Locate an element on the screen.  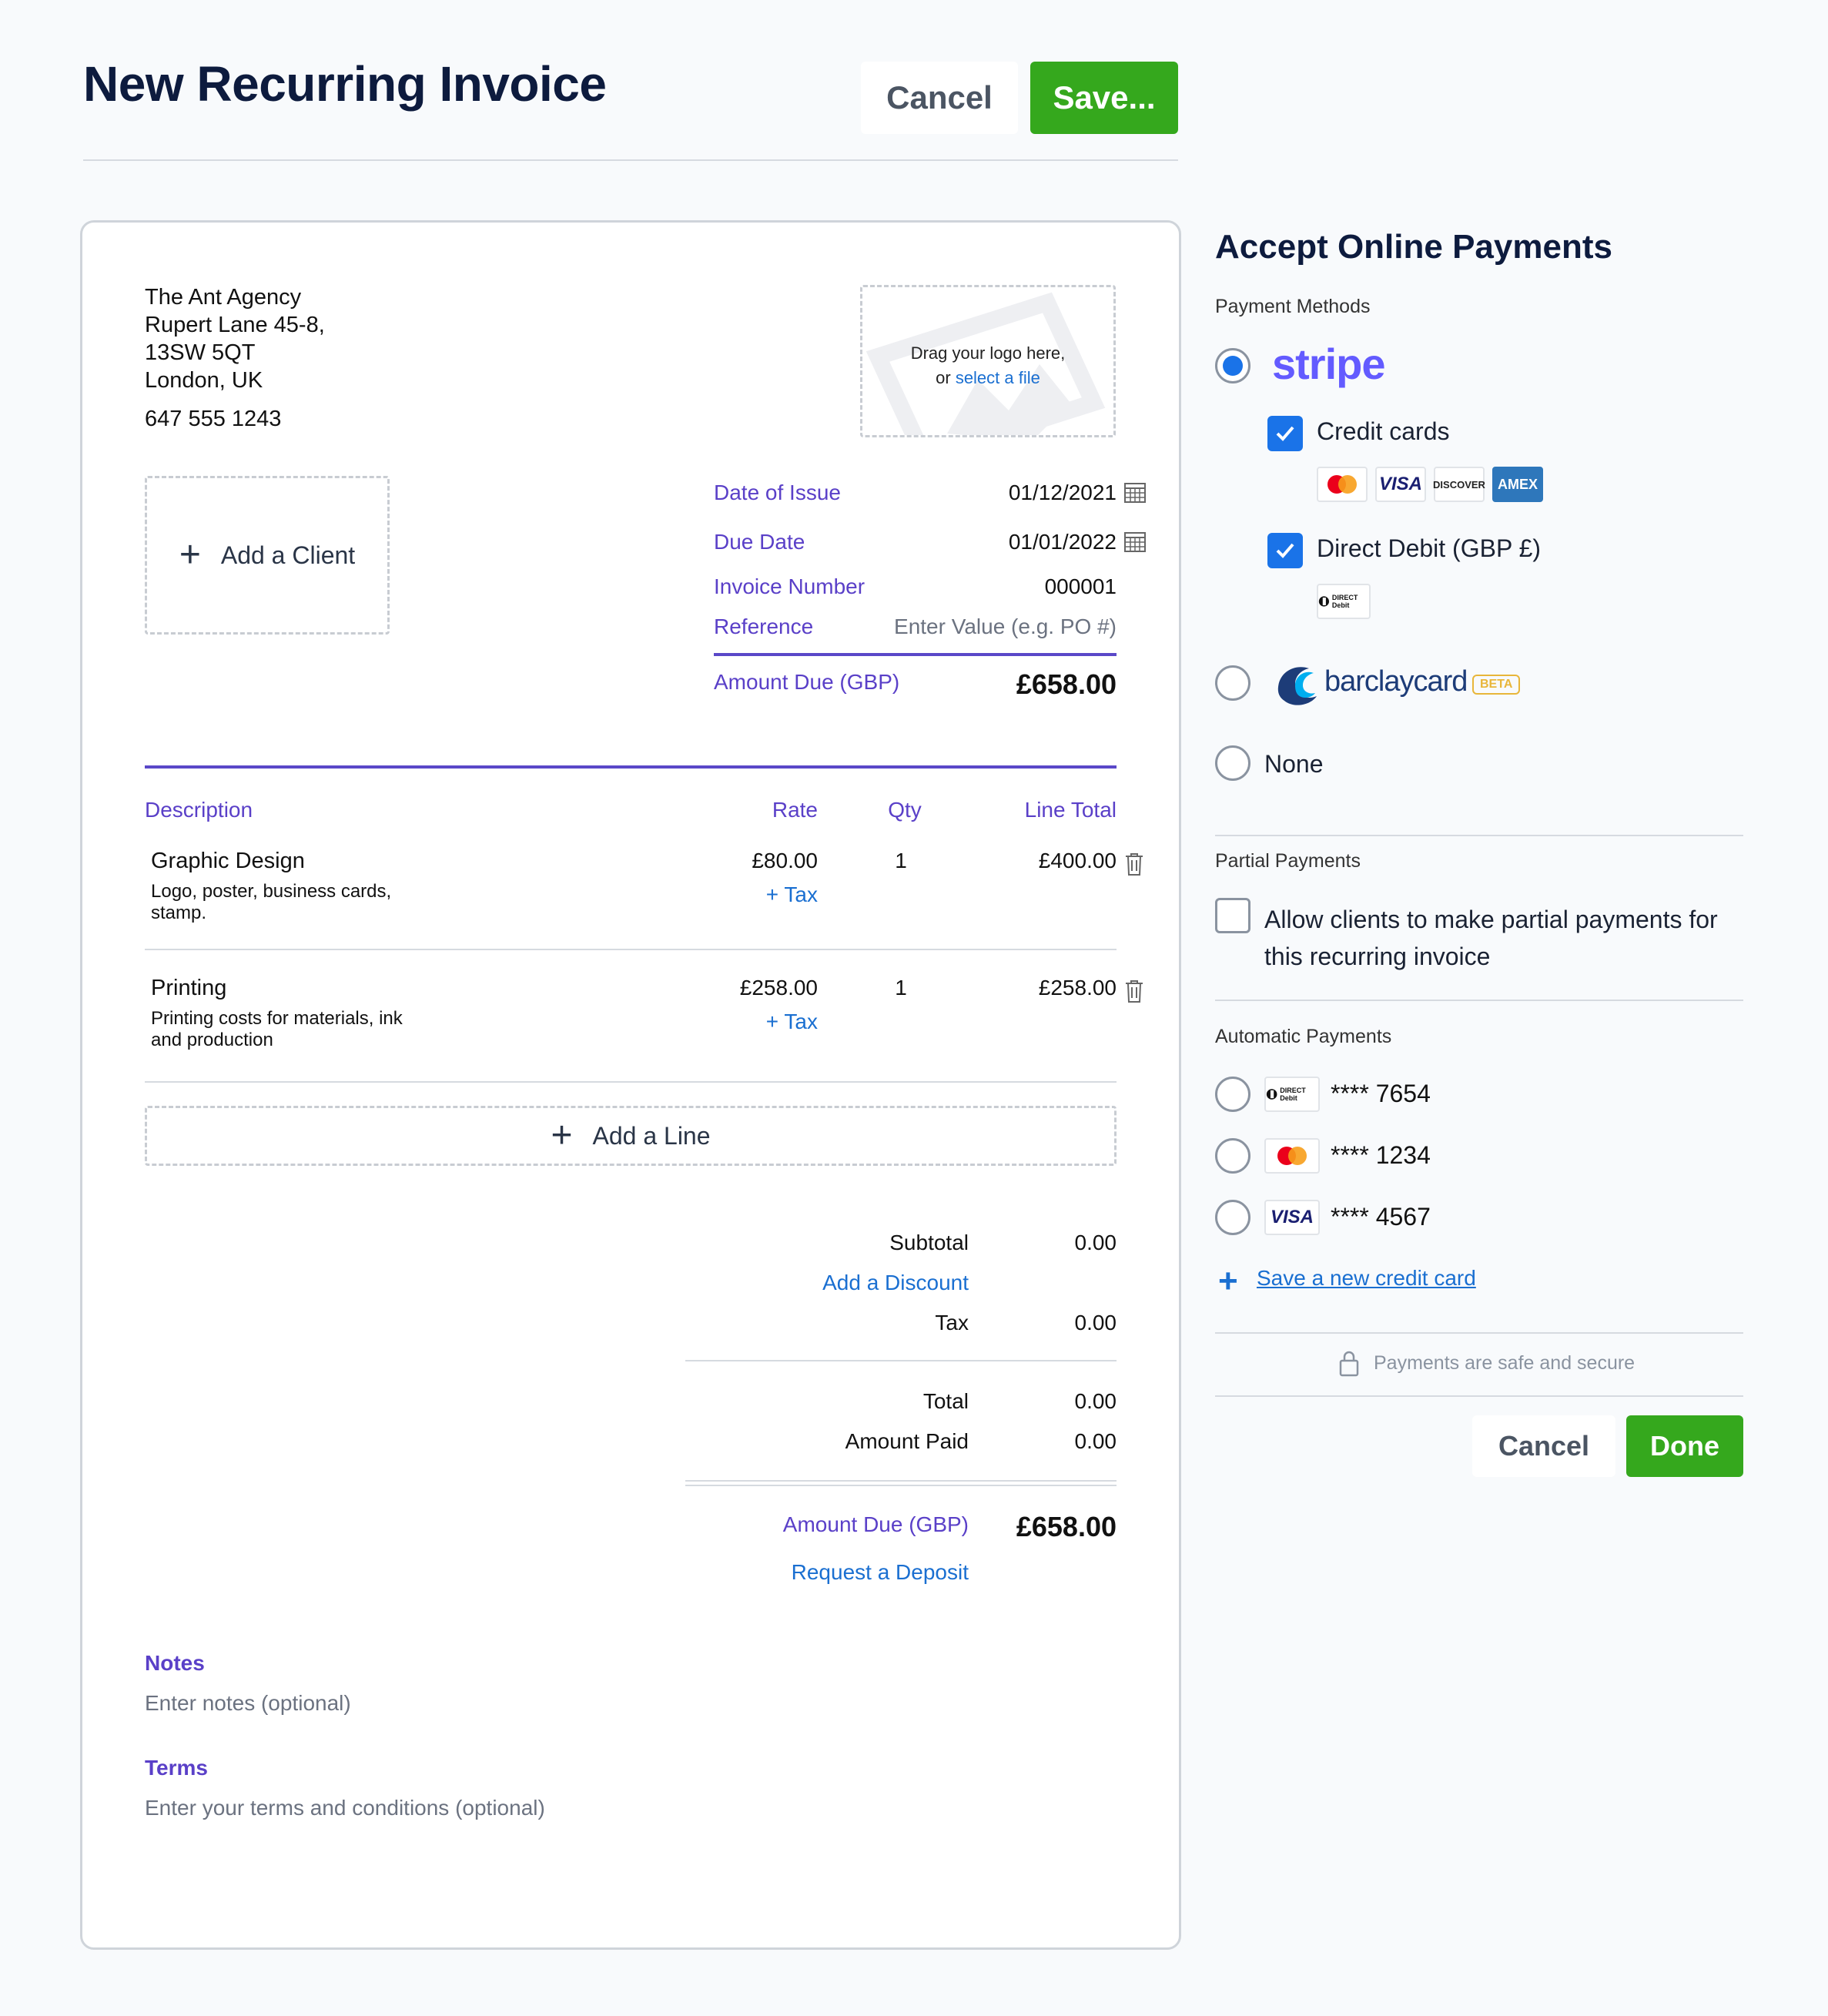
item-description-line: stamp. is located at coordinates (179, 913).